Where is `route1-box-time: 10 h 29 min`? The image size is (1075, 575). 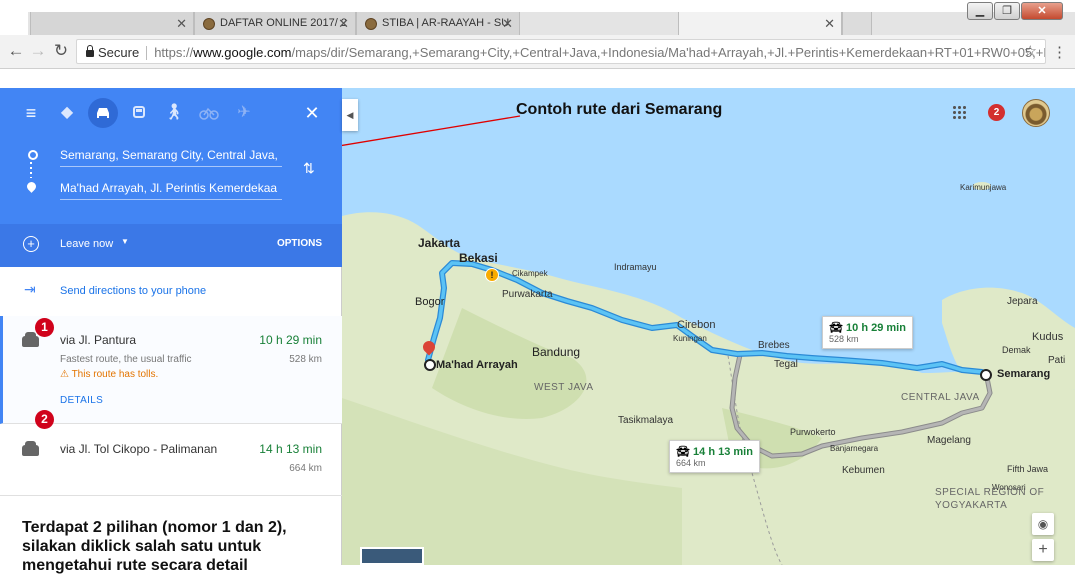 route1-box-time: 10 h 29 min is located at coordinates (876, 328).